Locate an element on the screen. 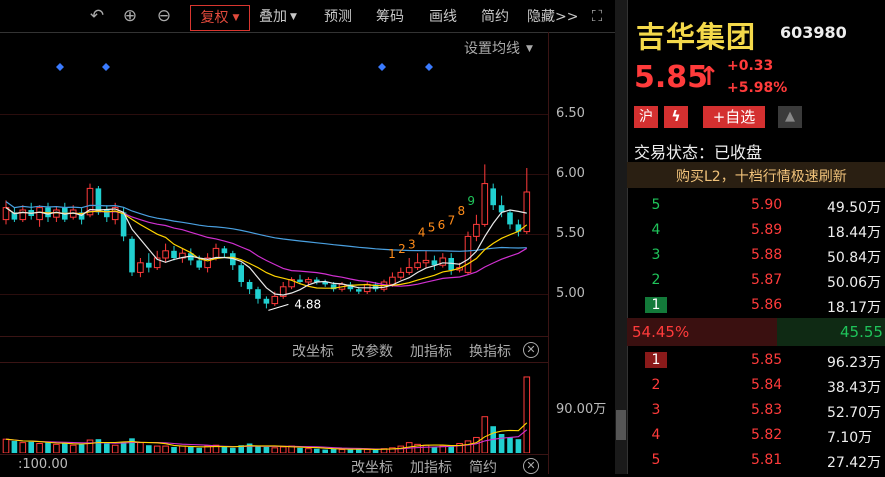 The image size is (885, 477). zoom-in-icon: ⊕ is located at coordinates (130, 16).